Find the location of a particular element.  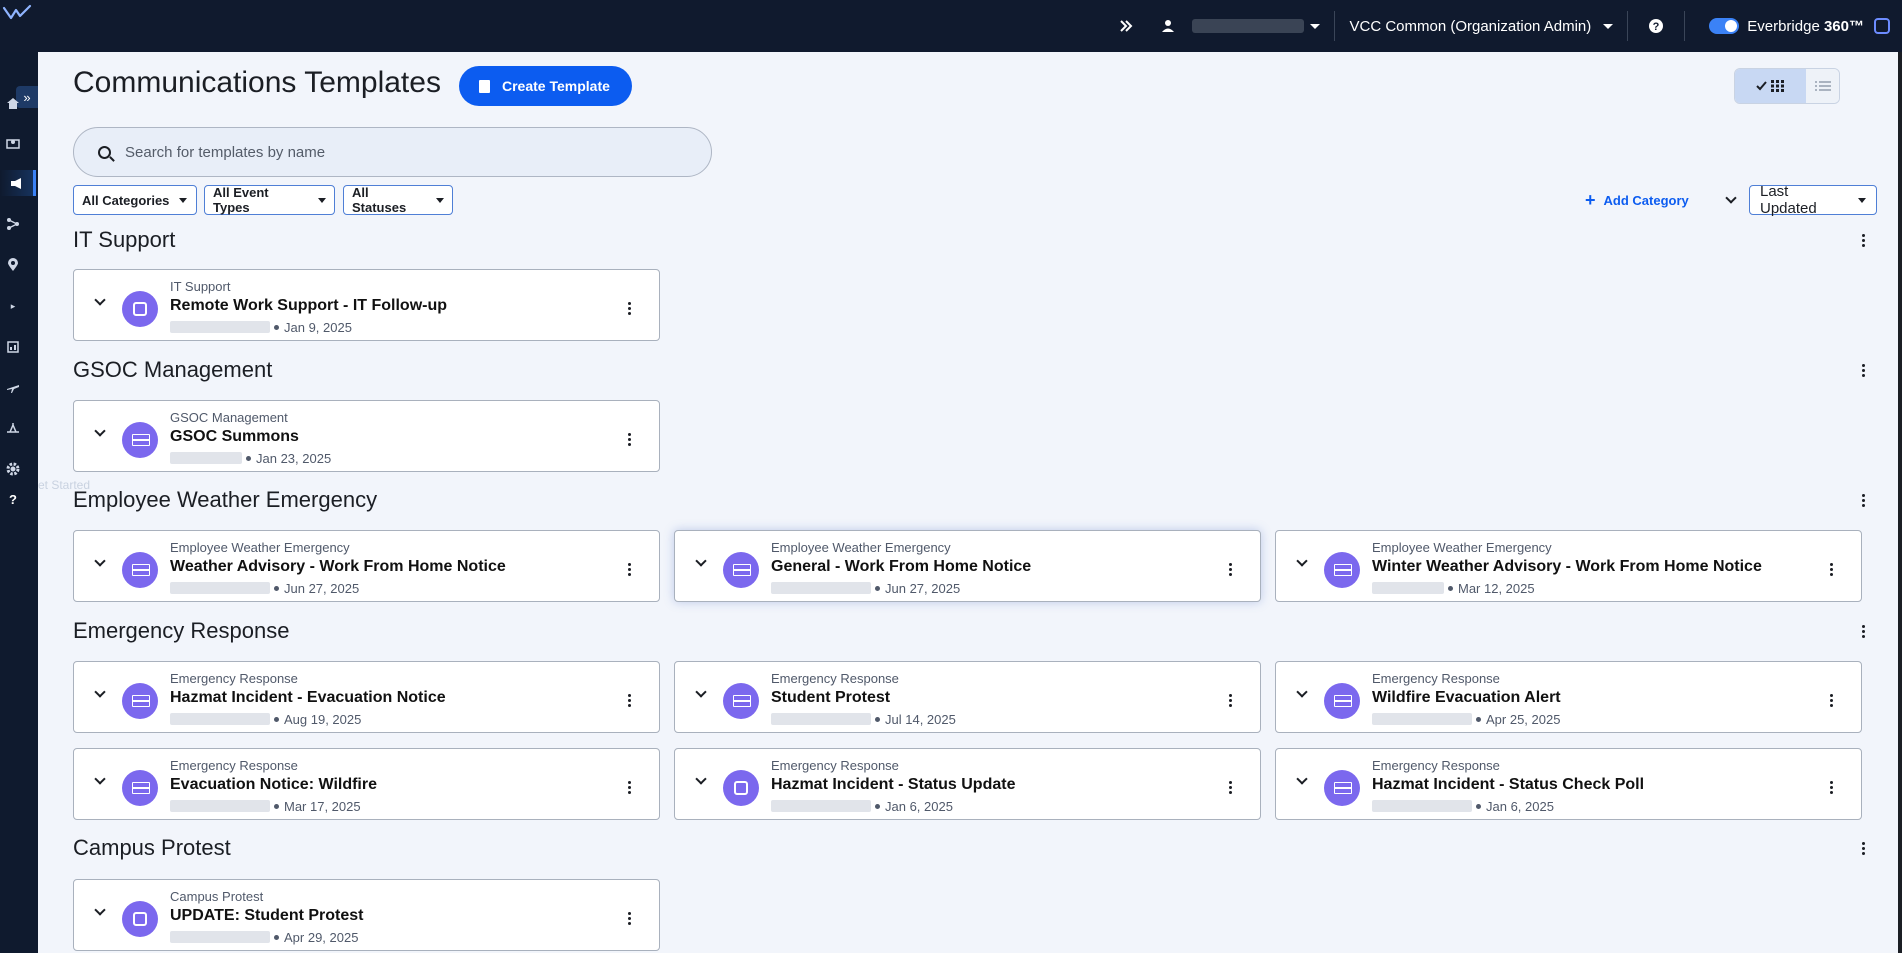

crisis-icon is located at coordinates (13, 428).